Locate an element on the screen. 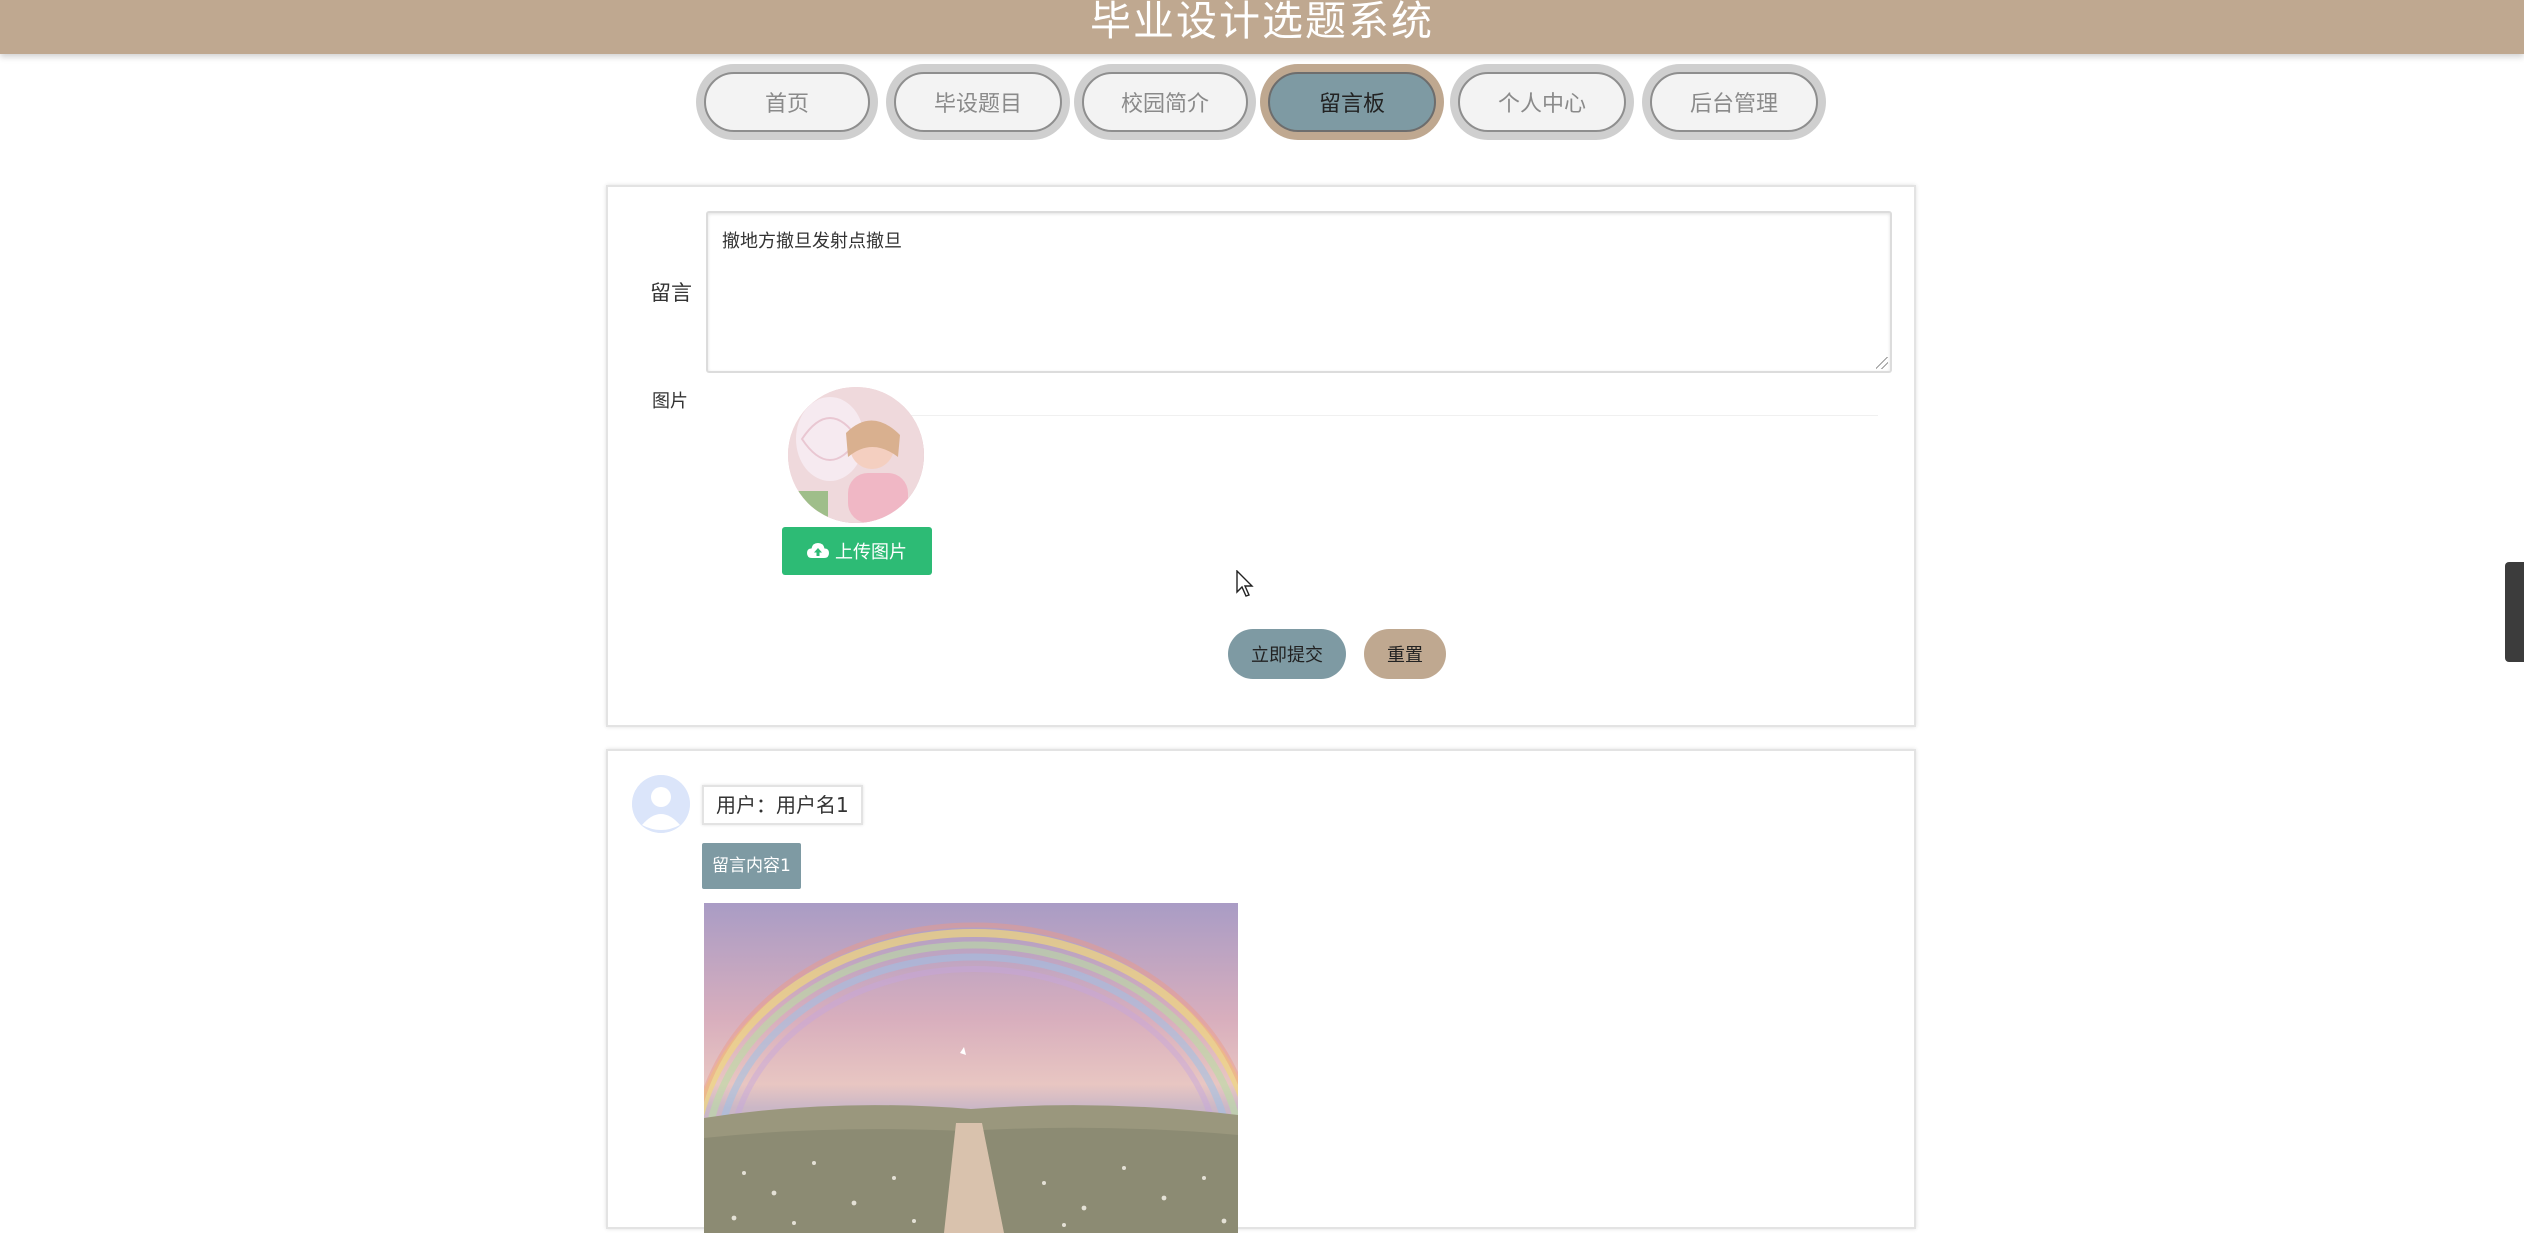 This screenshot has width=2524, height=1233. message-content: 留言内容1 is located at coordinates (751, 866).